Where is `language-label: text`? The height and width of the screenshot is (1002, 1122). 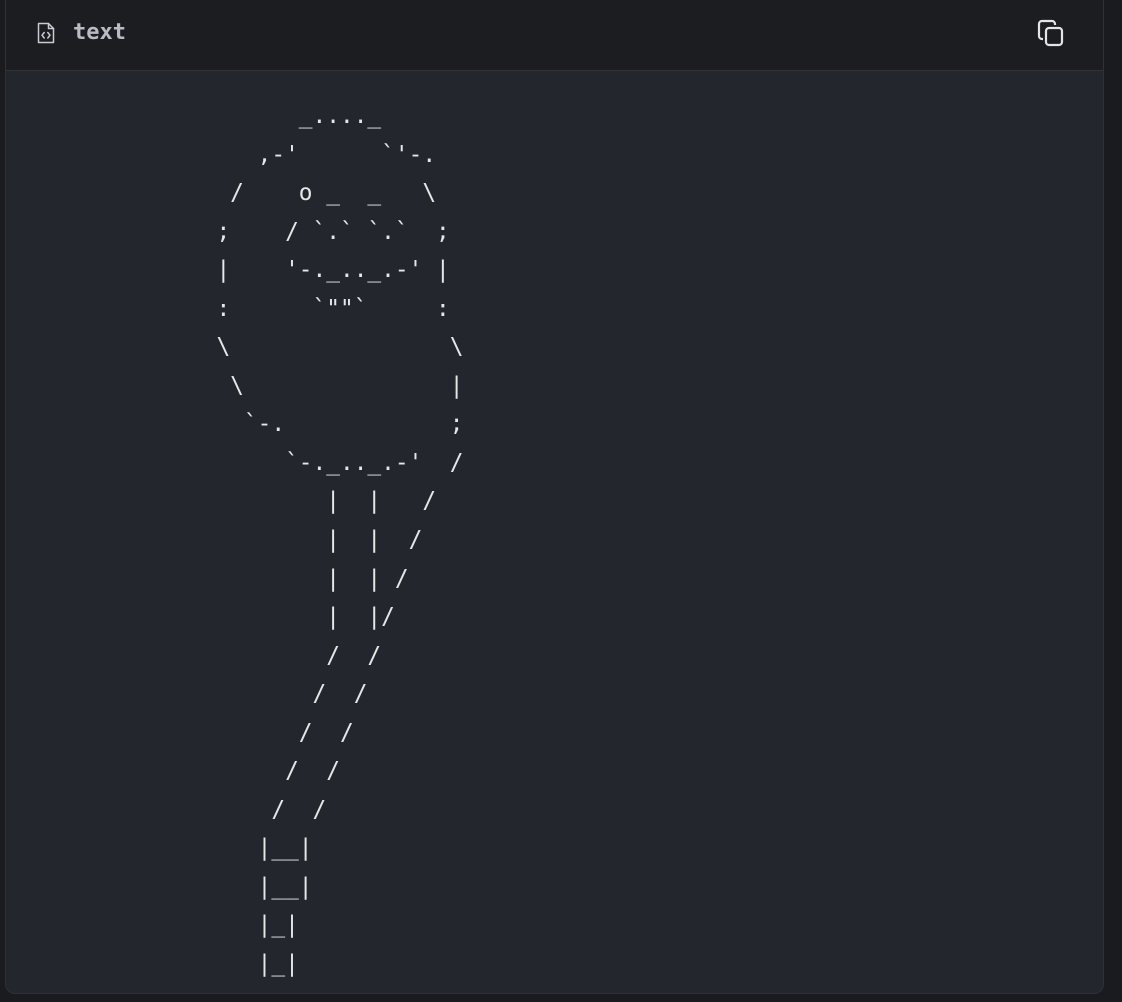
language-label: text is located at coordinates (99, 32).